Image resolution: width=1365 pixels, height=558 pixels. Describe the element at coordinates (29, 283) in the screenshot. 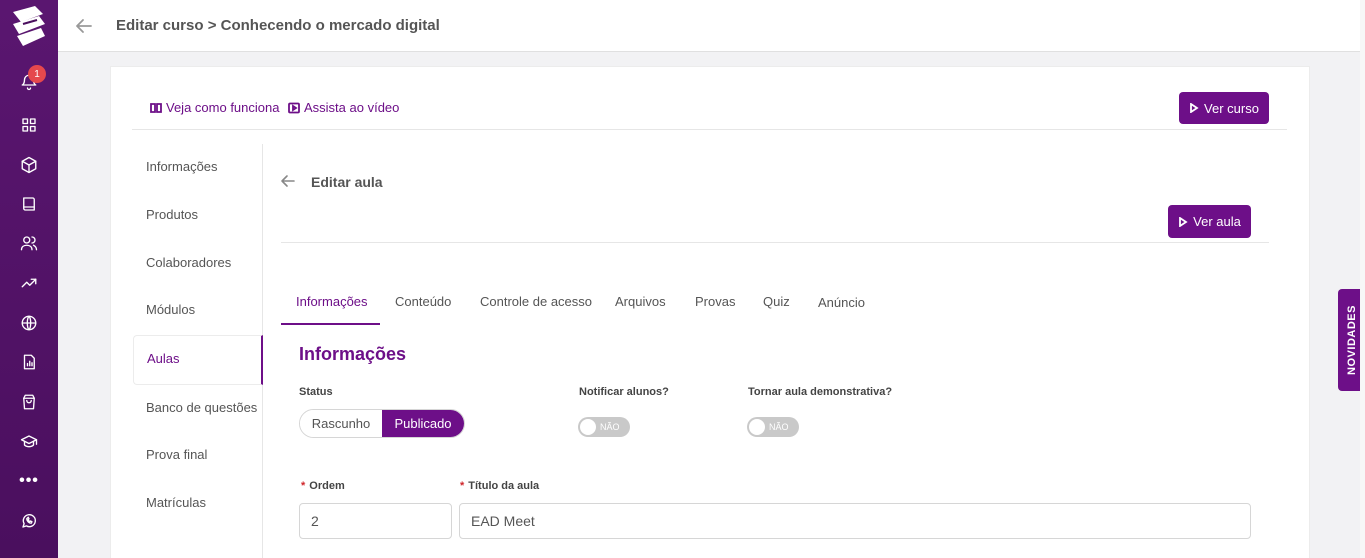

I see `trending-up-icon` at that location.